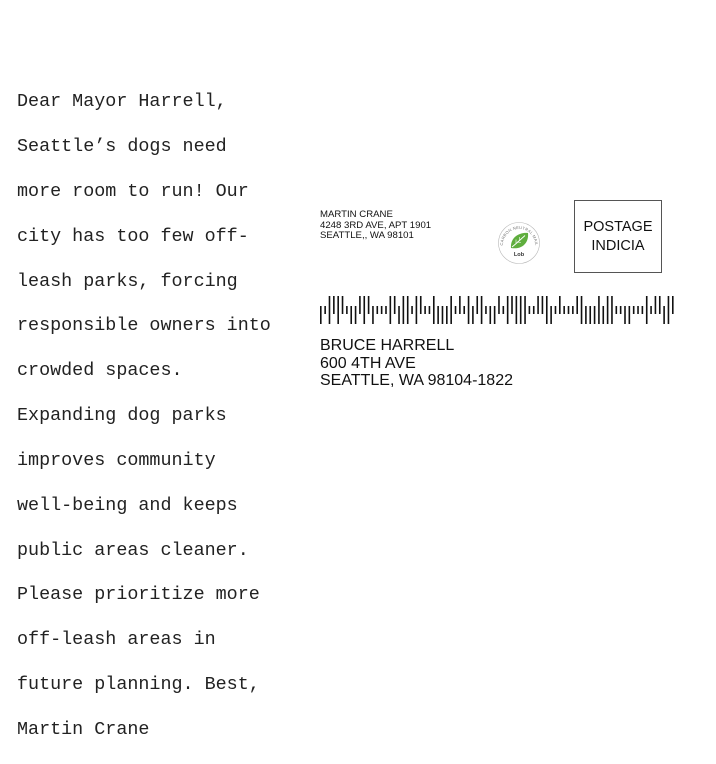 This screenshot has height=764, width=716. Describe the element at coordinates (618, 226) in the screenshot. I see `postage-label: POSTAGE` at that location.